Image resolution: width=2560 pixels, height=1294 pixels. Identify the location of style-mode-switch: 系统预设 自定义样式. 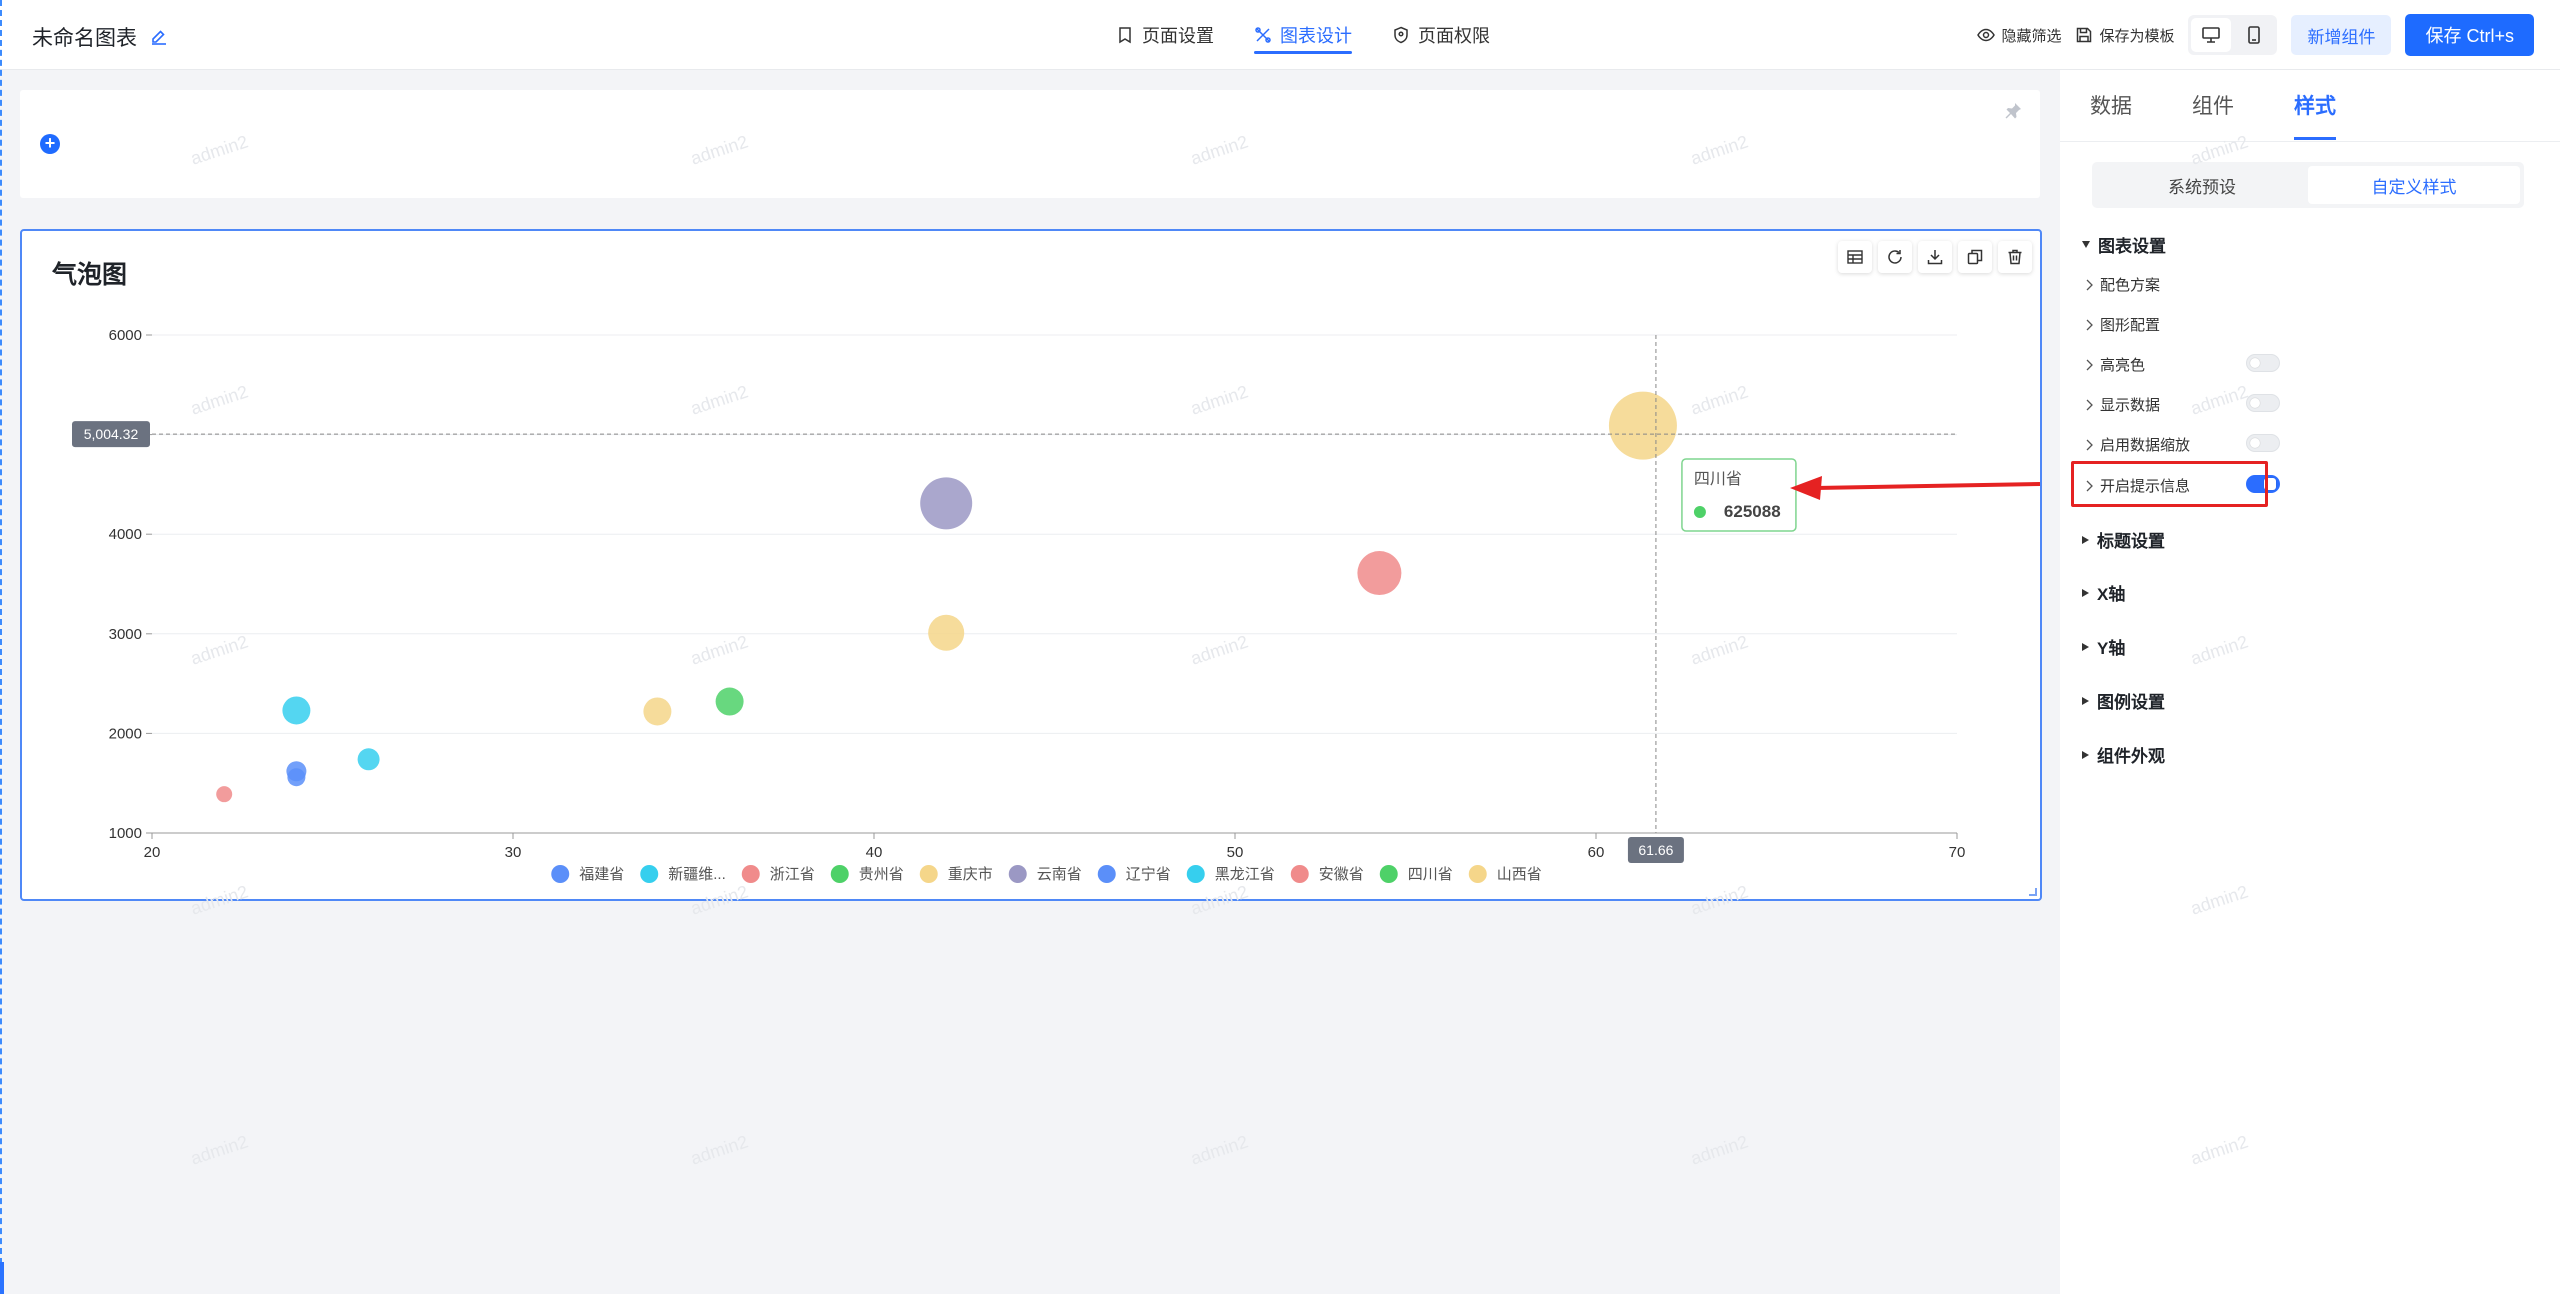
(2308, 185).